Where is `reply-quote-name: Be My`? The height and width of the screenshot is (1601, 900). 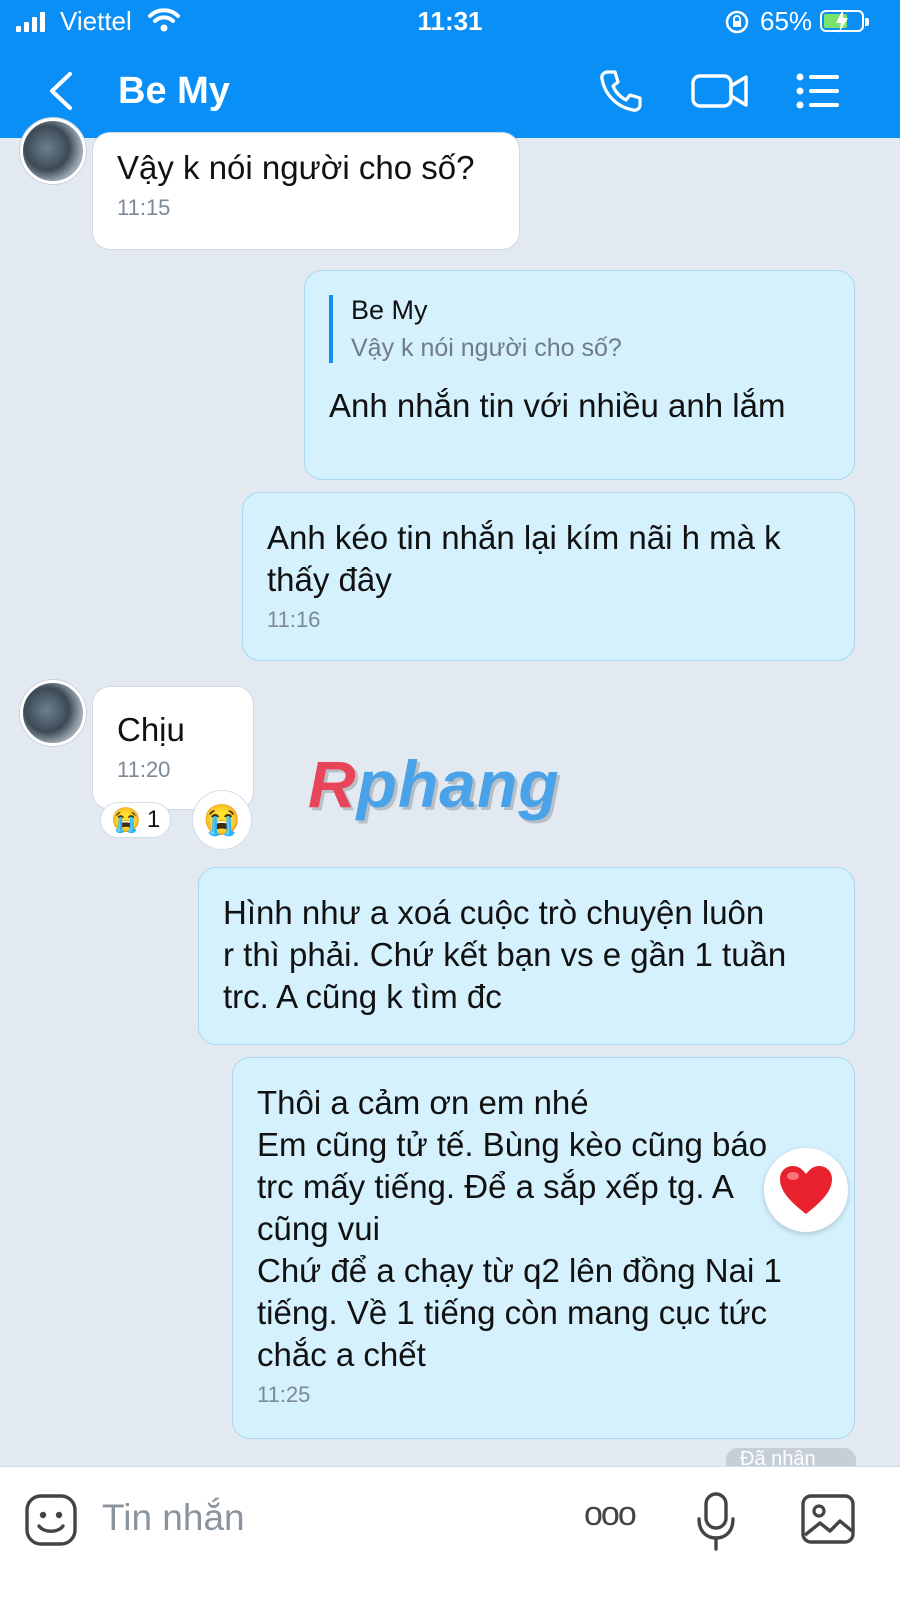
reply-quote-name: Be My is located at coordinates (389, 310).